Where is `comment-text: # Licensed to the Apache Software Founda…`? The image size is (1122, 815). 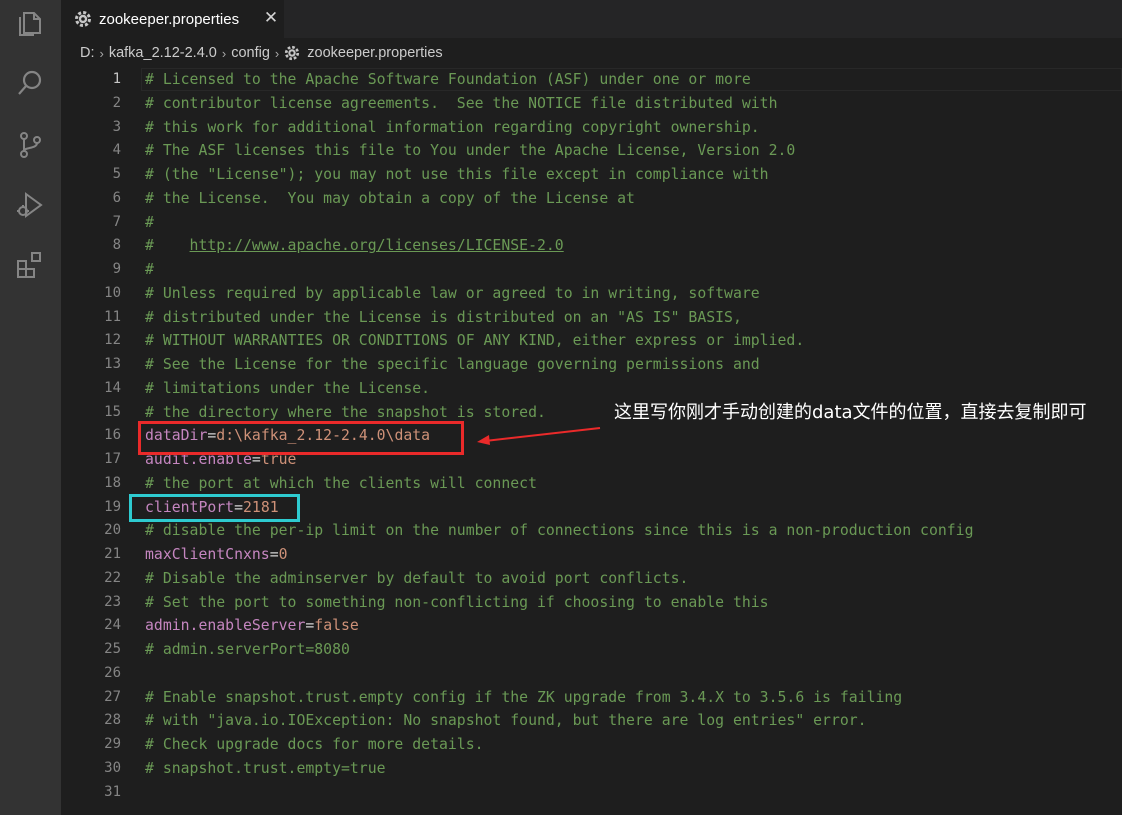
comment-text: # Licensed to the Apache Software Founda… is located at coordinates (448, 79).